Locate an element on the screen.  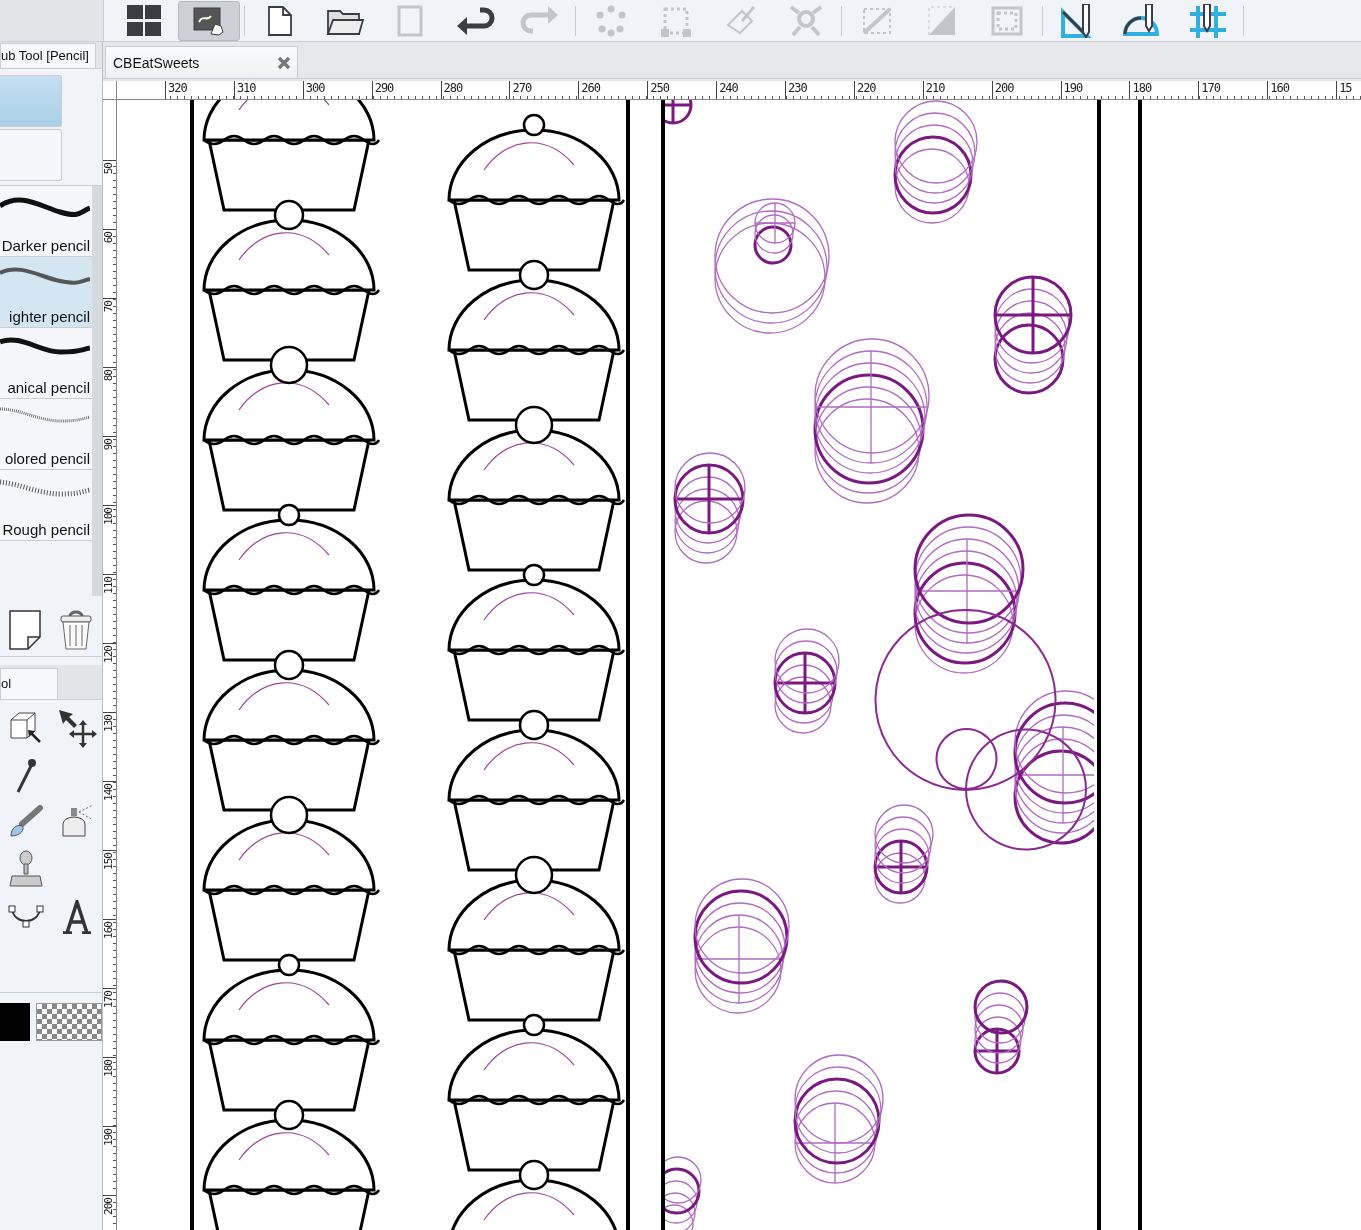
grid-icon is located at coordinates (144, 20).